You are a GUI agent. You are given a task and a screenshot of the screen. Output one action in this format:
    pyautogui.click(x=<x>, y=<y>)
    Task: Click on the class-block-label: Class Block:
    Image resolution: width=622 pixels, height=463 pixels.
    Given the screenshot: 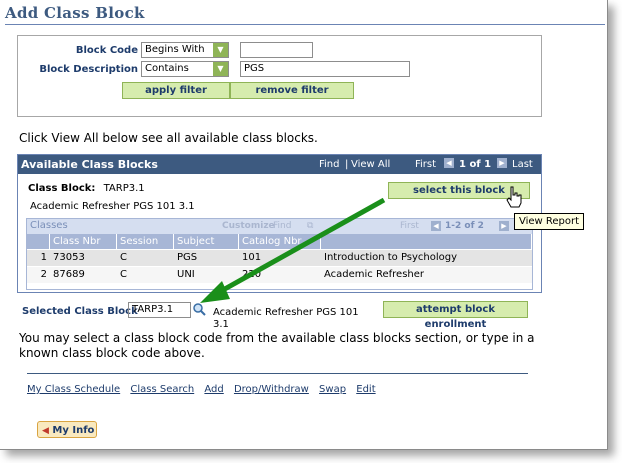 What is the action you would take?
    pyautogui.click(x=62, y=188)
    